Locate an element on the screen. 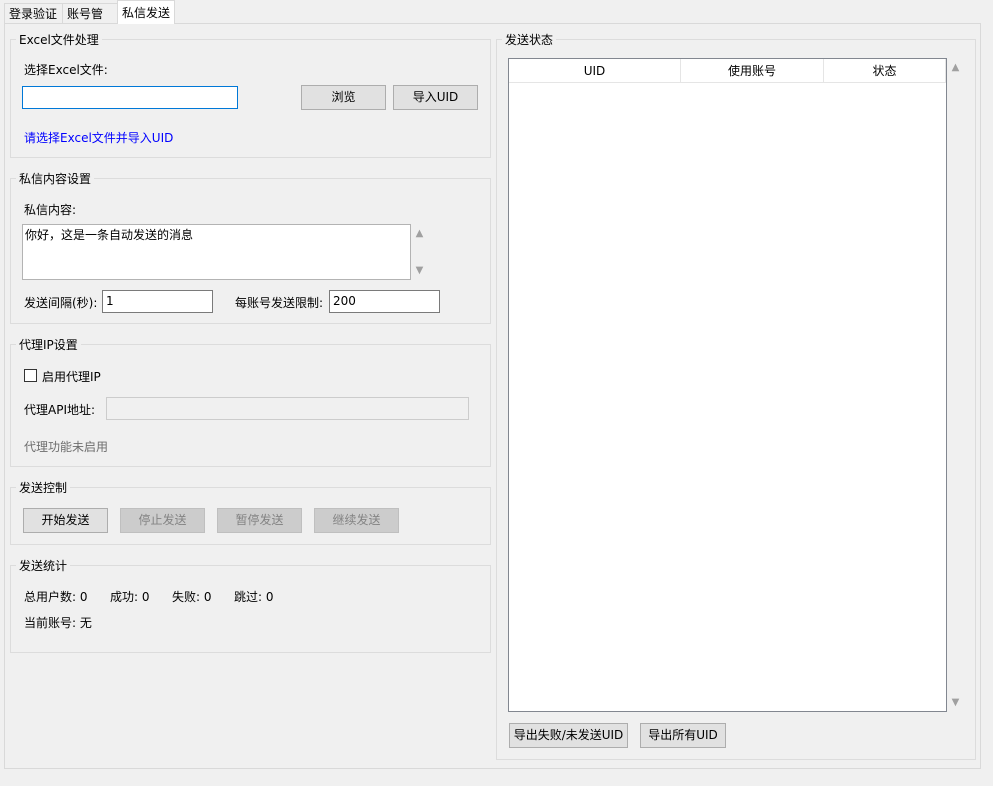  message-group-title: 私信内容设置 is located at coordinates (55, 179).